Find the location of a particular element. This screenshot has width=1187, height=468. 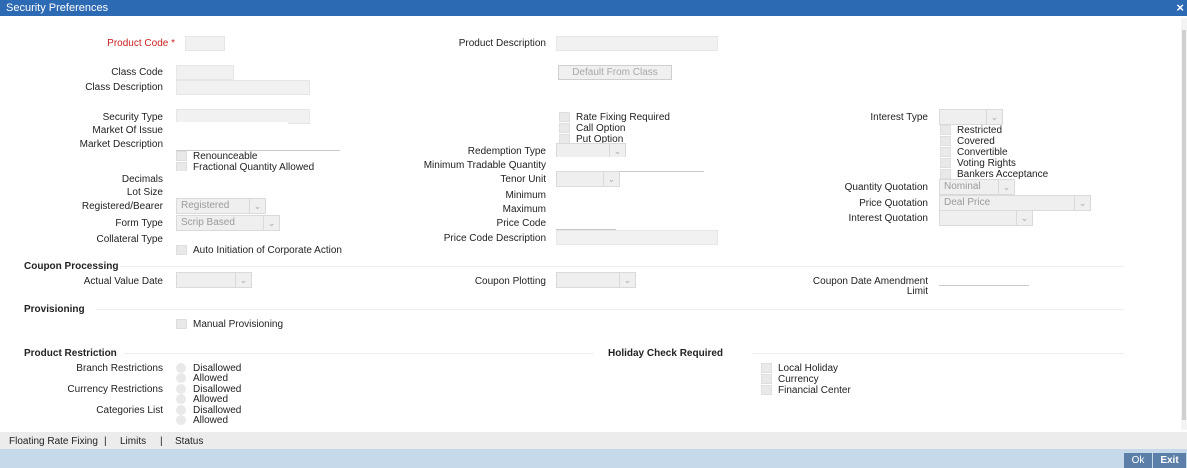

call-option-checkbox is located at coordinates (564, 128).